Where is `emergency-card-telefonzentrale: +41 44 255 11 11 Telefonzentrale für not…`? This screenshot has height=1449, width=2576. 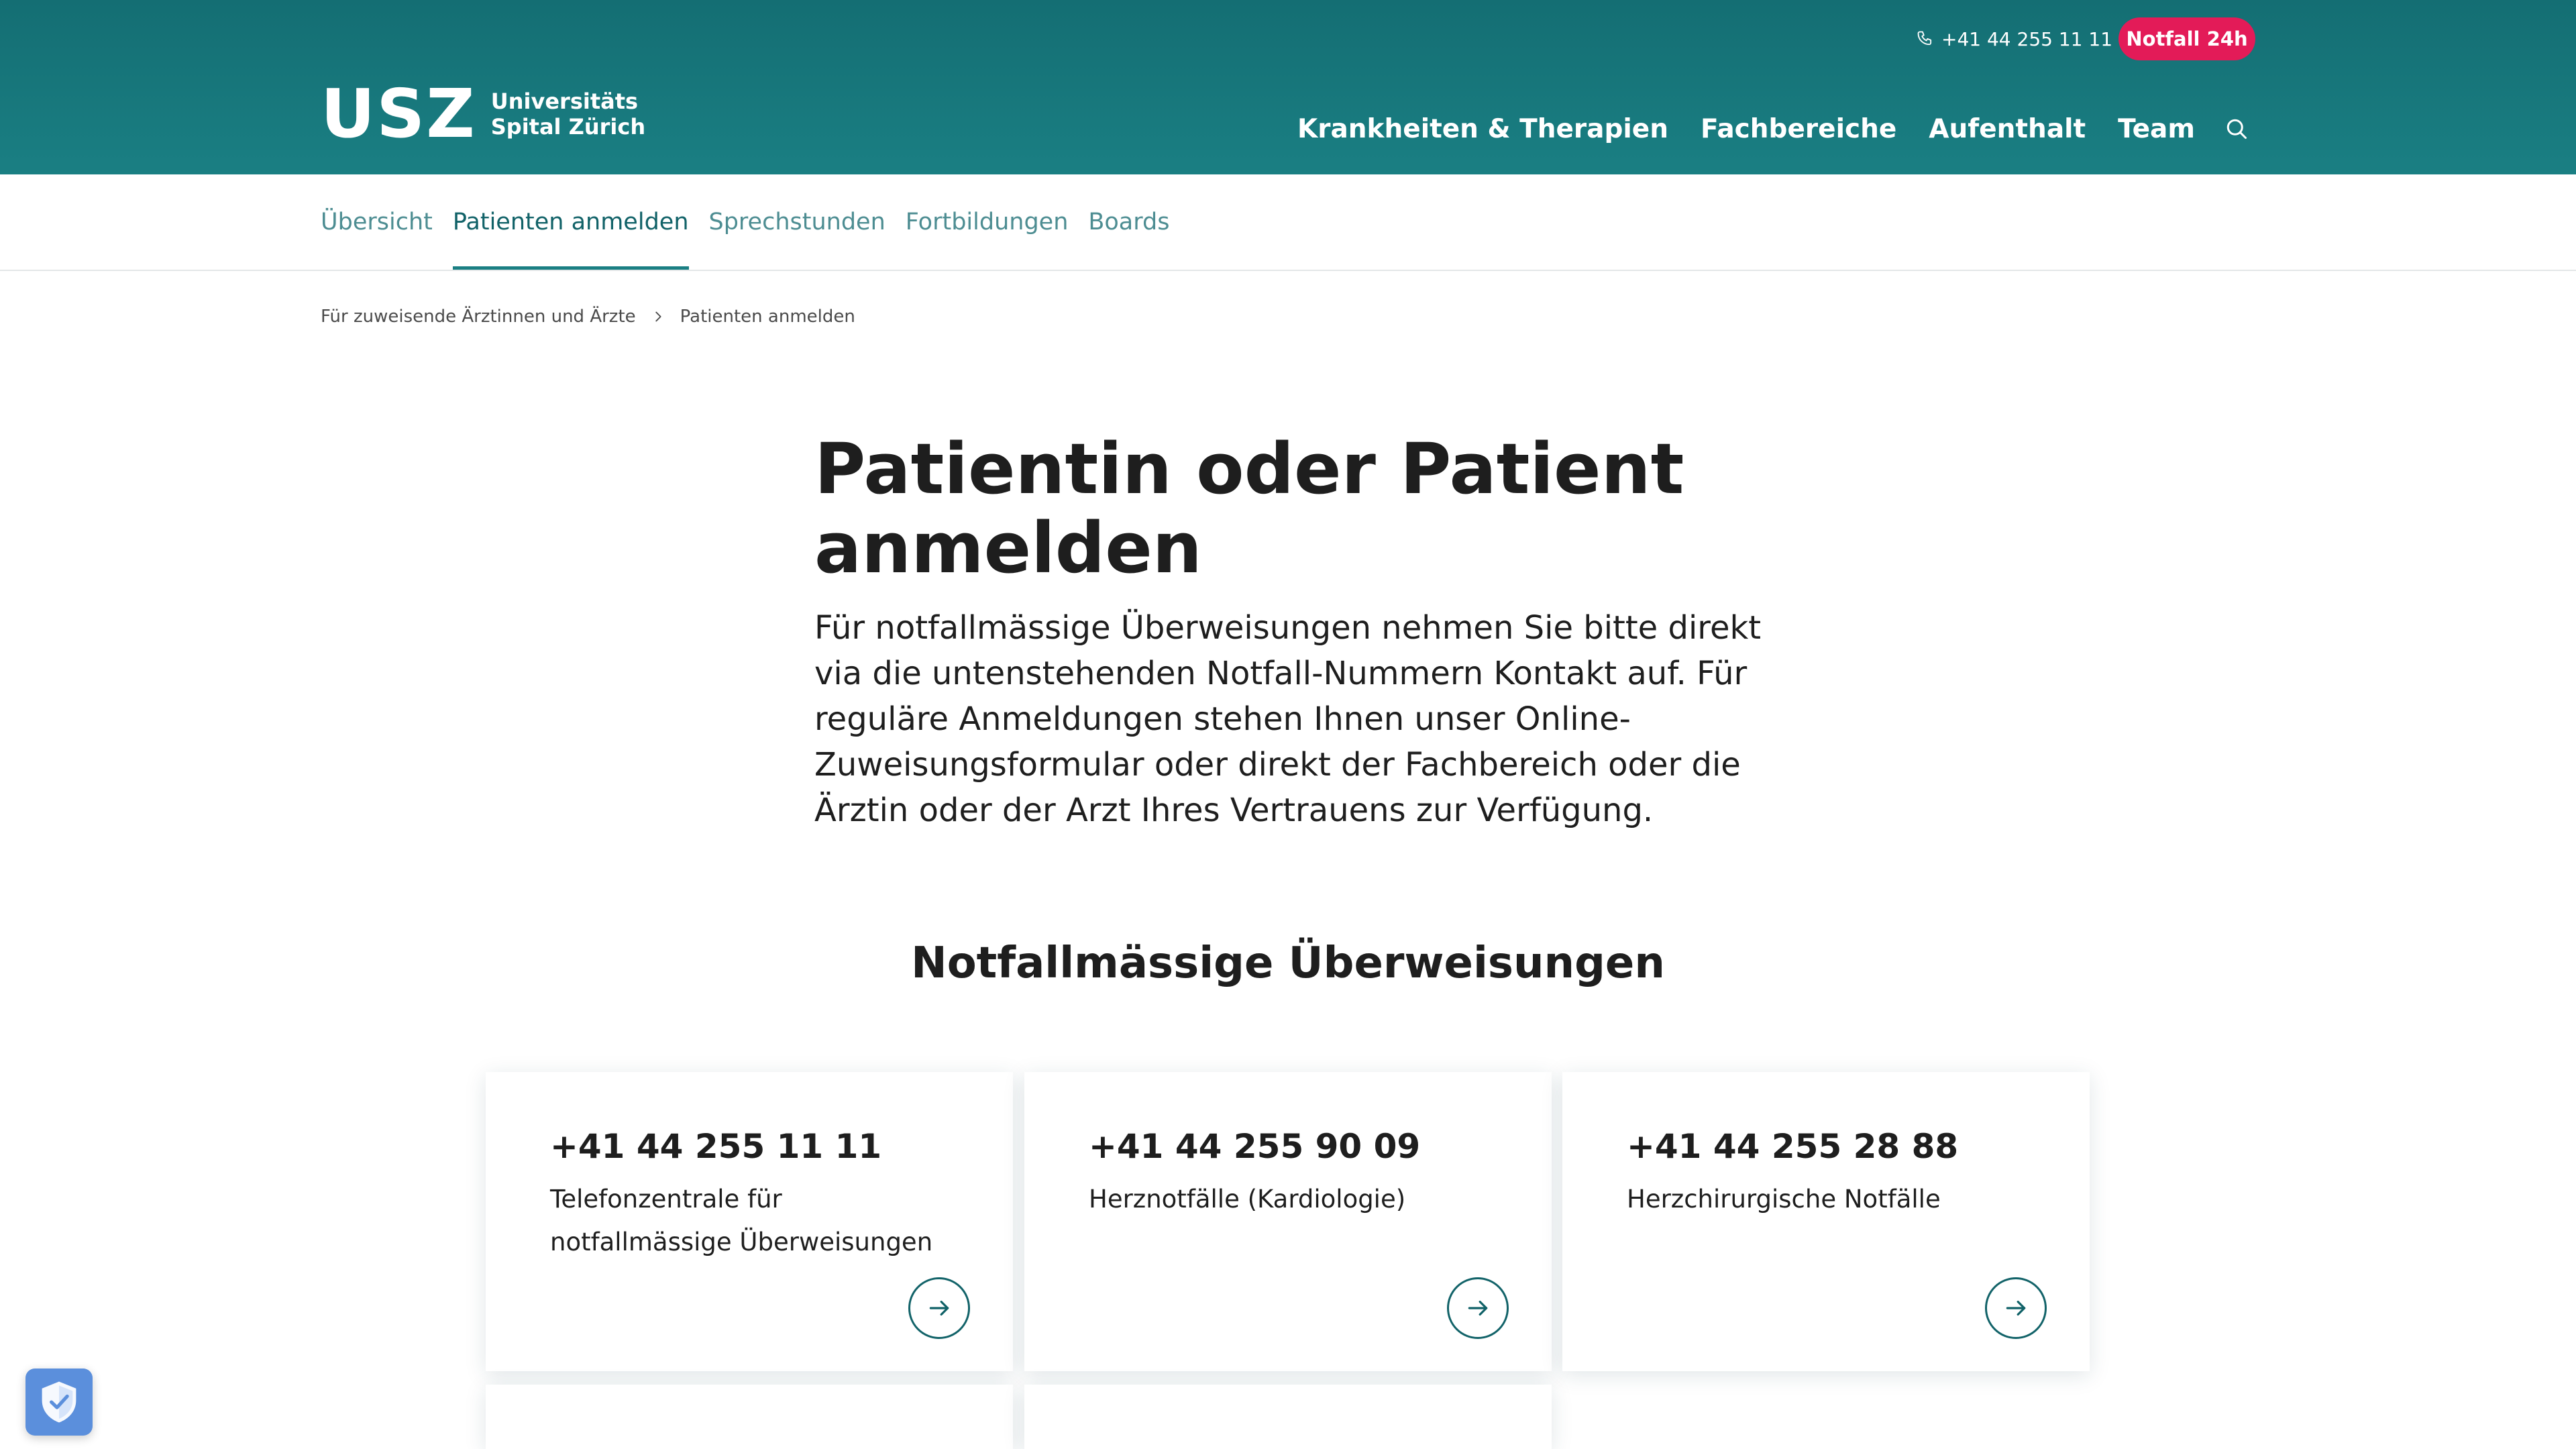 emergency-card-telefonzentrale: +41 44 255 11 11 Telefonzentrale für not… is located at coordinates (749, 1221).